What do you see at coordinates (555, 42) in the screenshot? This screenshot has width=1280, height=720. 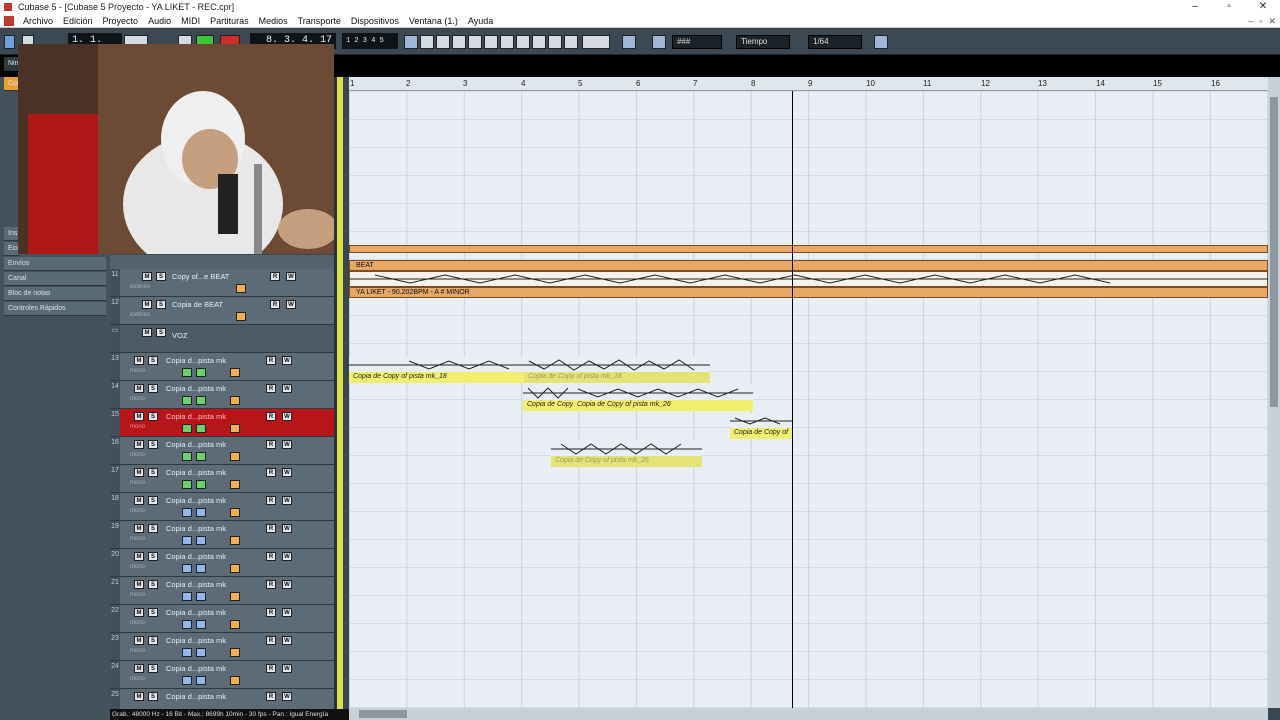 I see `play-tool-icon` at bounding box center [555, 42].